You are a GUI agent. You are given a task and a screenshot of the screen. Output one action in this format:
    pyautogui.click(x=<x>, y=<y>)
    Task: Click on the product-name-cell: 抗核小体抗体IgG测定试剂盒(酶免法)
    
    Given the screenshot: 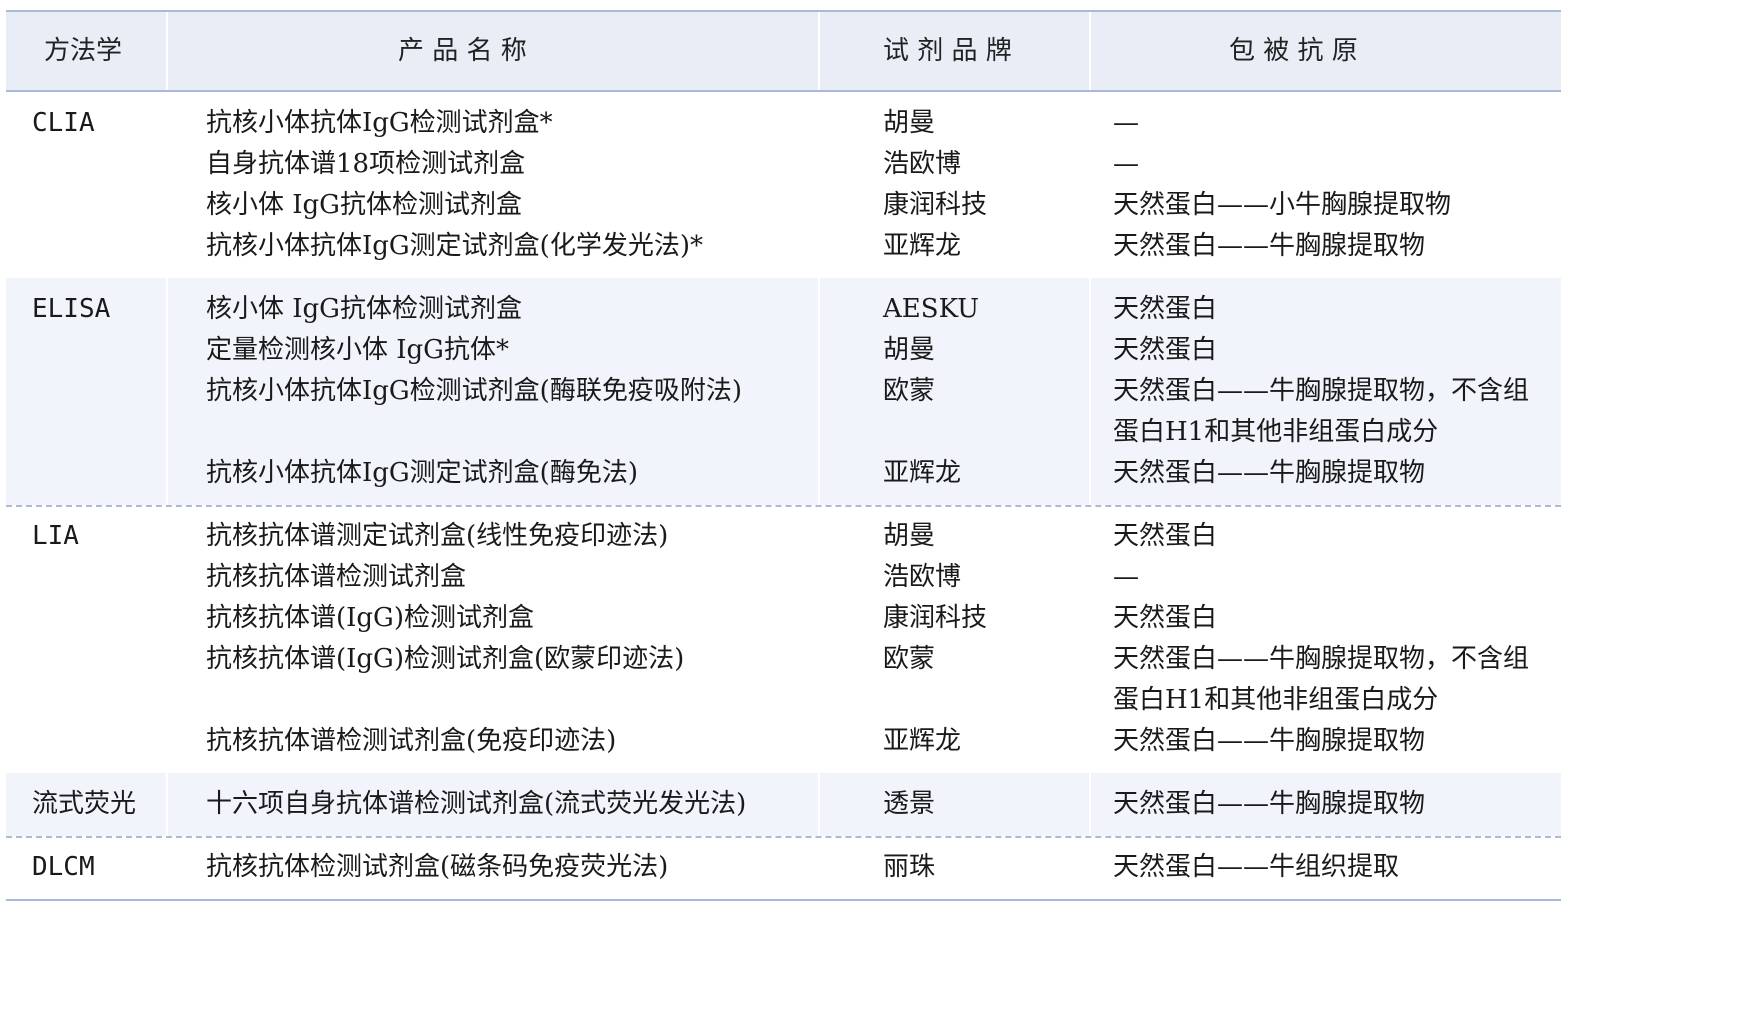 What is the action you would take?
    pyautogui.click(x=422, y=473)
    